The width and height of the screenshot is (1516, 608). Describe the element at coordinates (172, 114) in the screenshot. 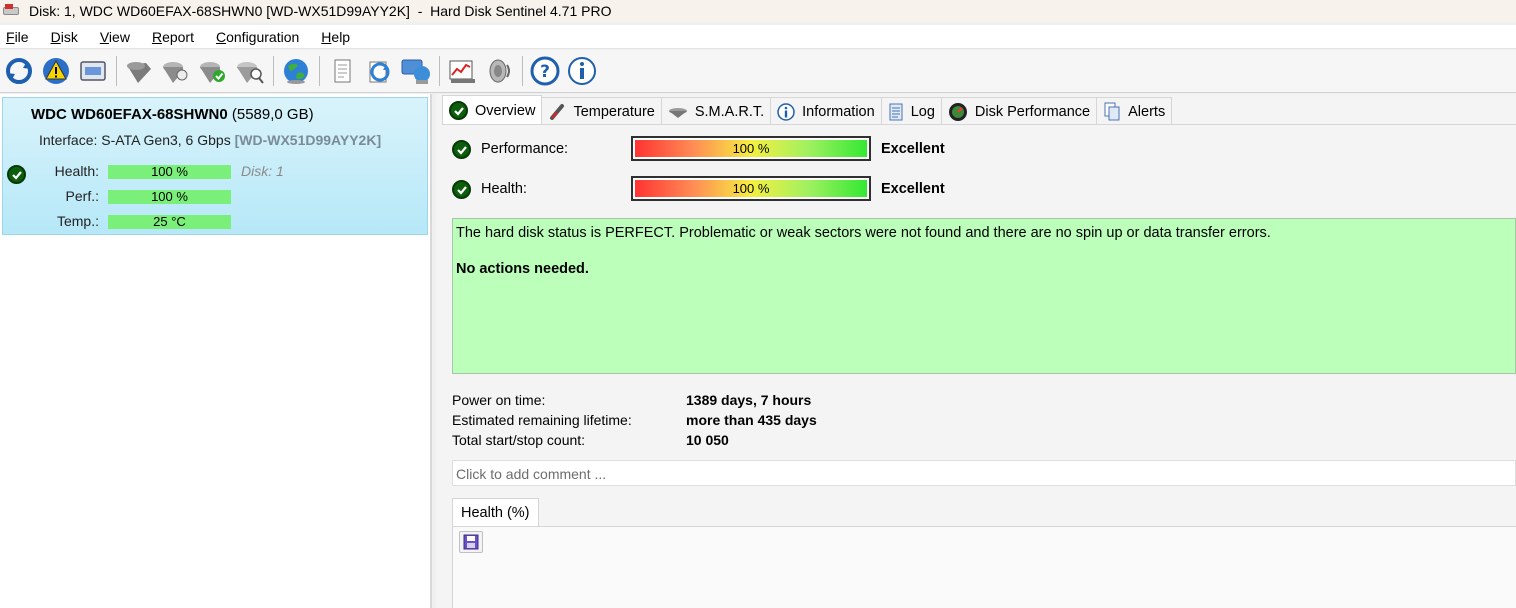

I see `disk-model: WDC WD60EFAX-68SHWN0 (5589,0 GB)` at that location.